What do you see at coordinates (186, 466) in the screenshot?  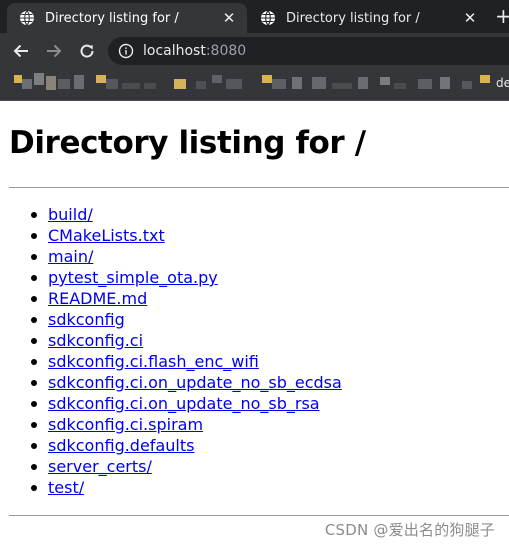 I see `list-item: server_certs/` at bounding box center [186, 466].